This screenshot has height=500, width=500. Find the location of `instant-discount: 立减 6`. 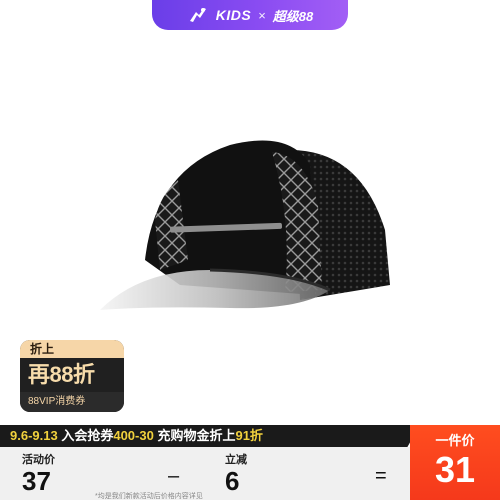

instant-discount: 立减 6 is located at coordinates (236, 473).